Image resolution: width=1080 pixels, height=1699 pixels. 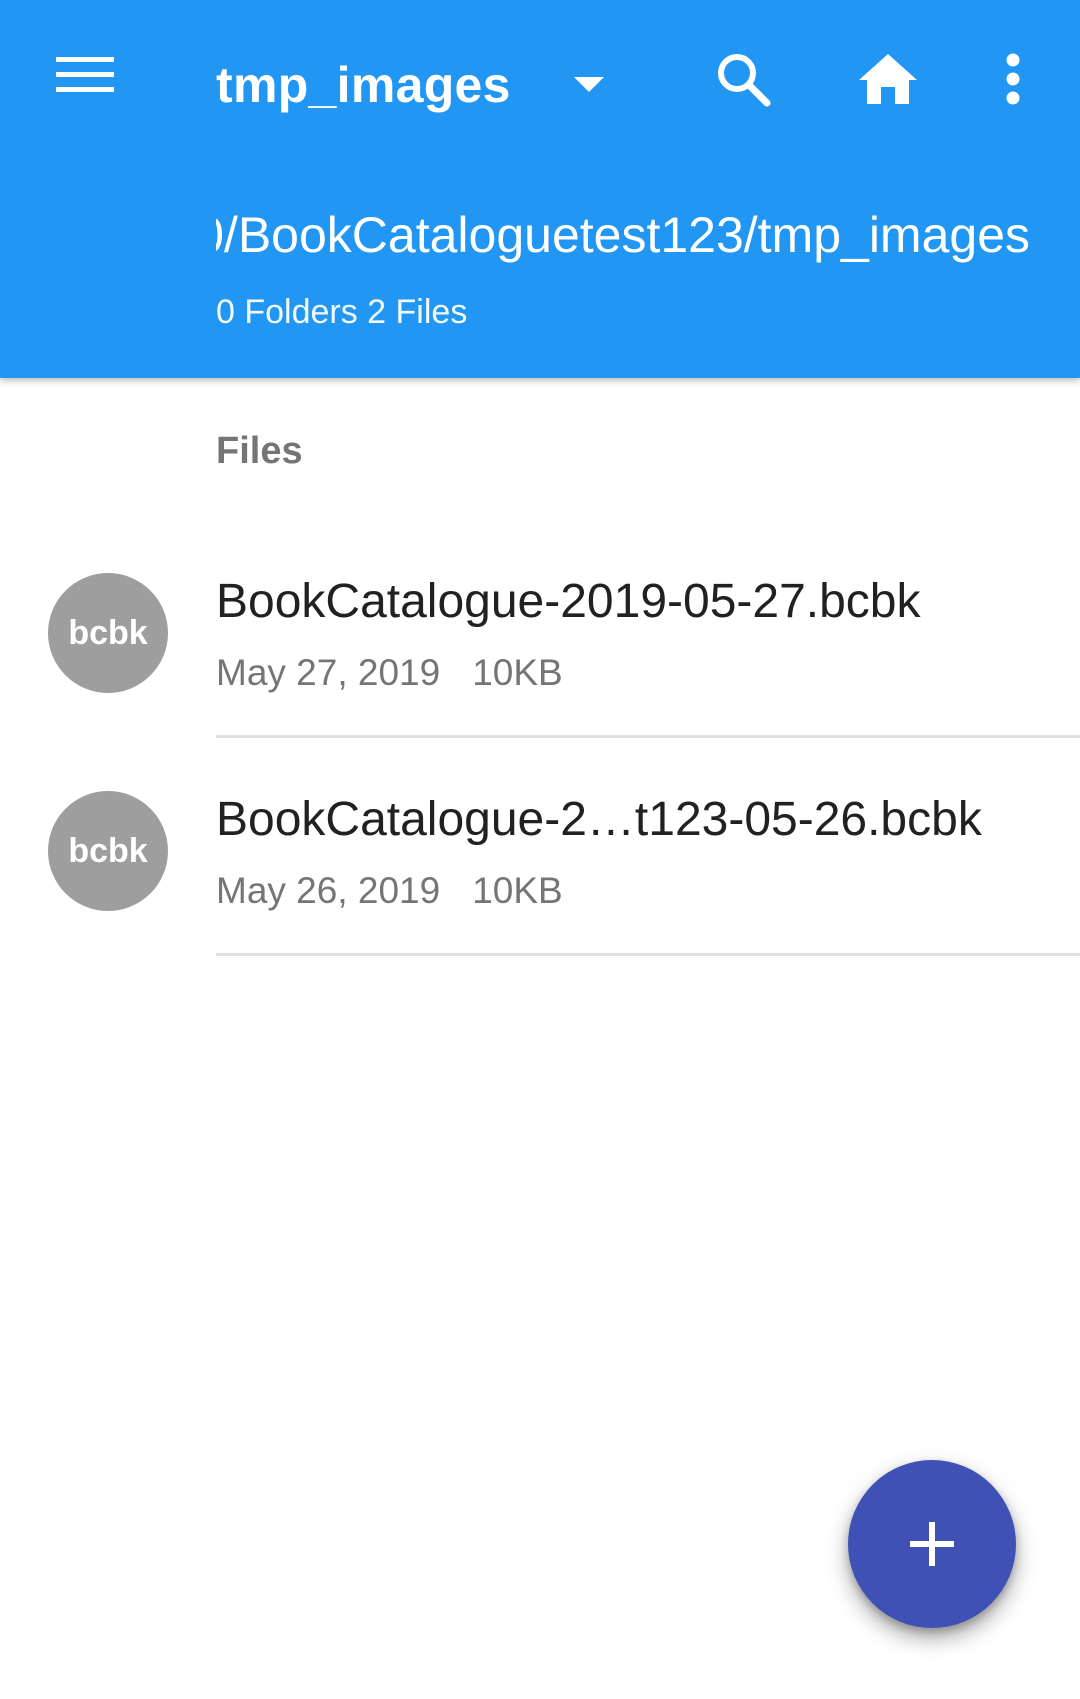 I want to click on dropdown-arrow-icon, so click(x=589, y=84).